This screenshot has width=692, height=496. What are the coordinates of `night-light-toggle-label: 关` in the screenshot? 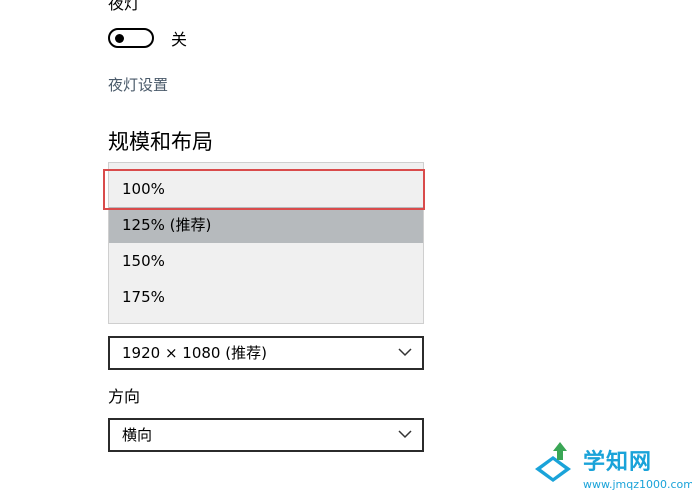 It's located at (179, 39).